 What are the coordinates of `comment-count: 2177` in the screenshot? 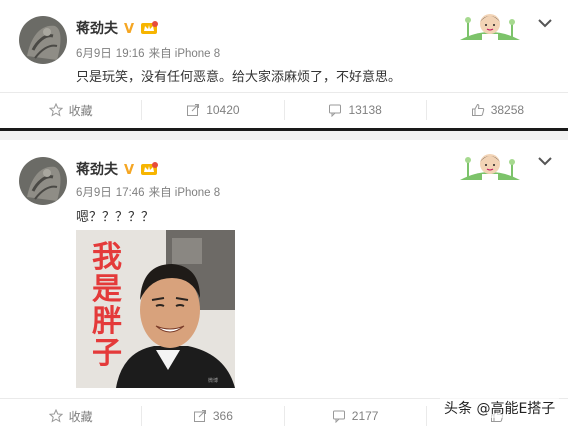 It's located at (365, 416).